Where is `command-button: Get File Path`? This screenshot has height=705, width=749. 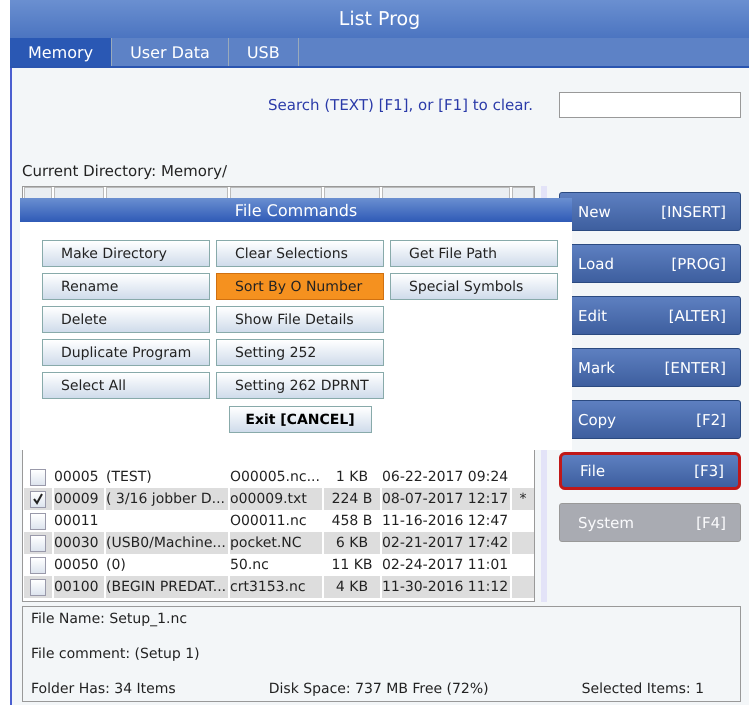 command-button: Get File Path is located at coordinates (474, 253).